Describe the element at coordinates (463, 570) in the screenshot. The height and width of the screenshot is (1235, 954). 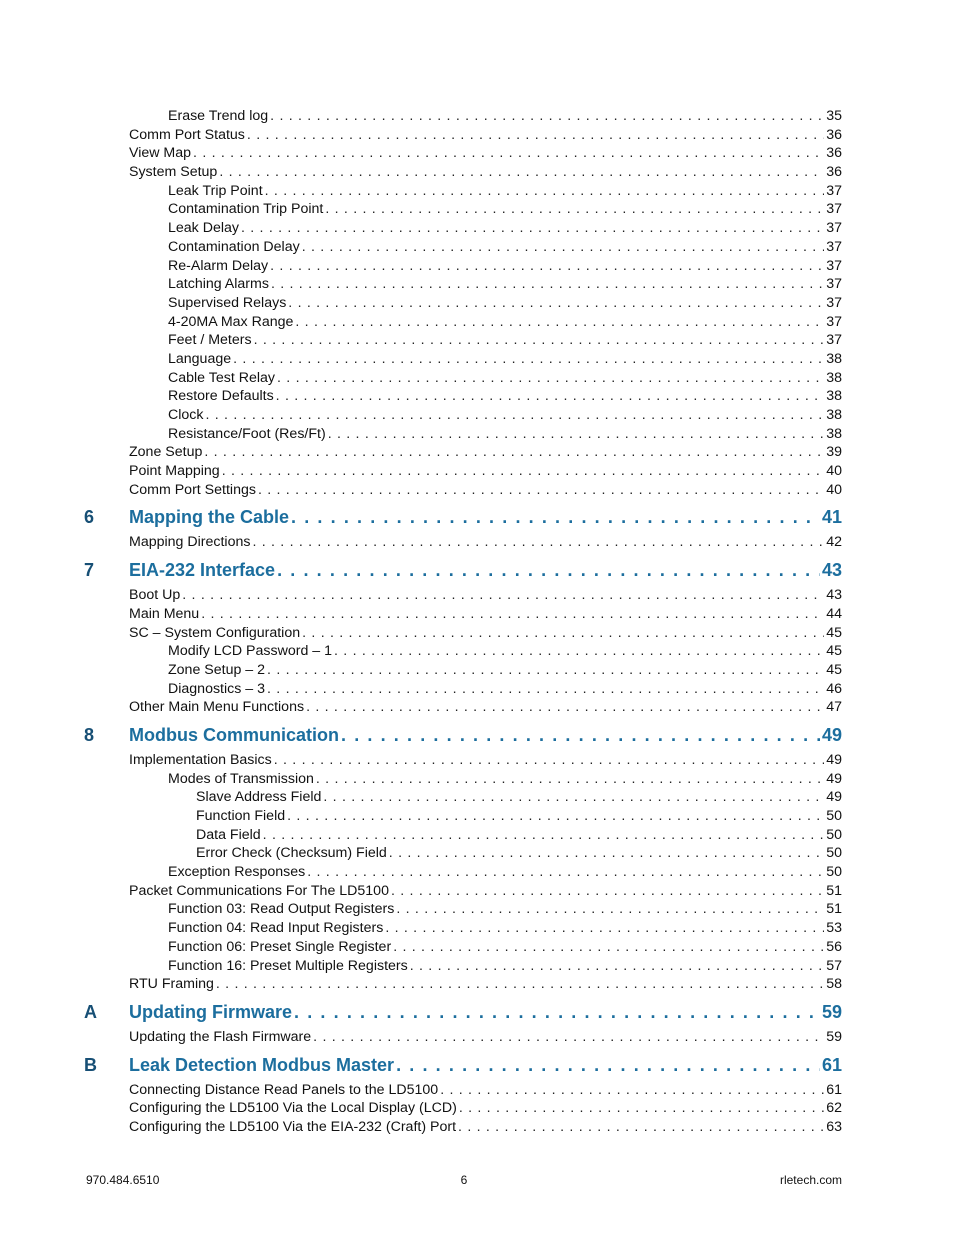
I see `toc-chapter-entry: 7 EIA-232 Interface 43` at that location.